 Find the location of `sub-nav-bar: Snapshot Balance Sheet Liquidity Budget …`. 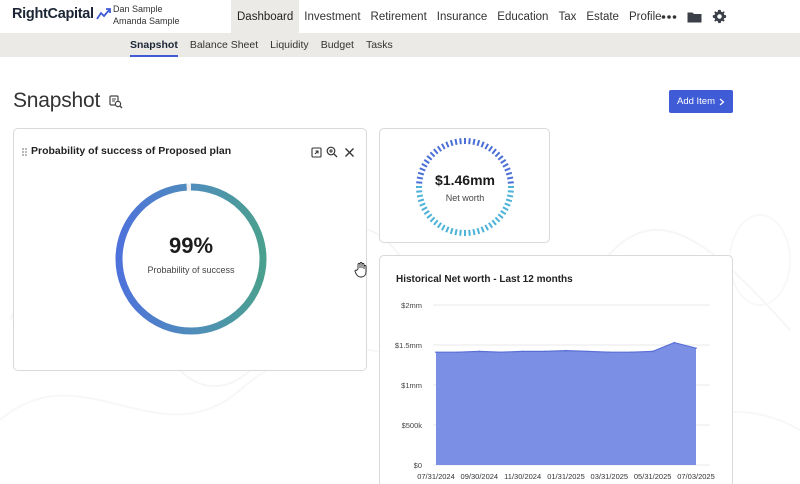

sub-nav-bar: Snapshot Balance Sheet Liquidity Budget … is located at coordinates (400, 45).